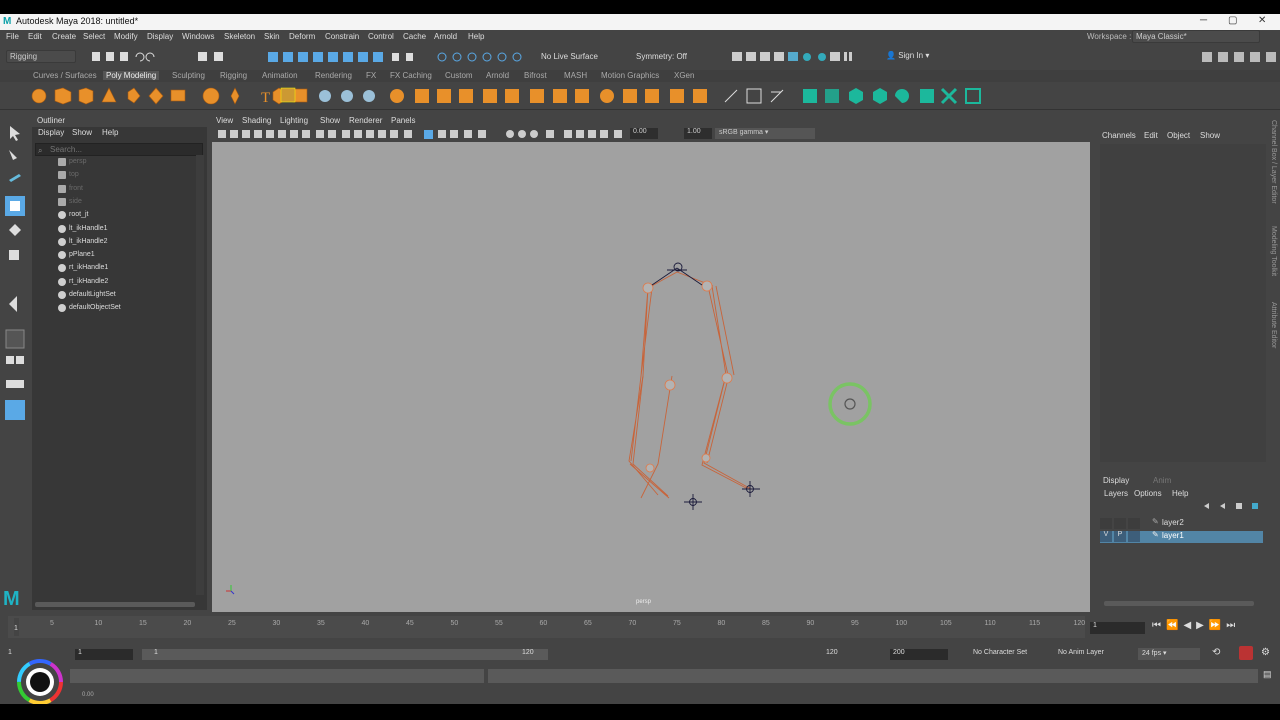 This screenshot has height=720, width=1280. What do you see at coordinates (119, 162) in the screenshot?
I see `outliner-item: persp` at bounding box center [119, 162].